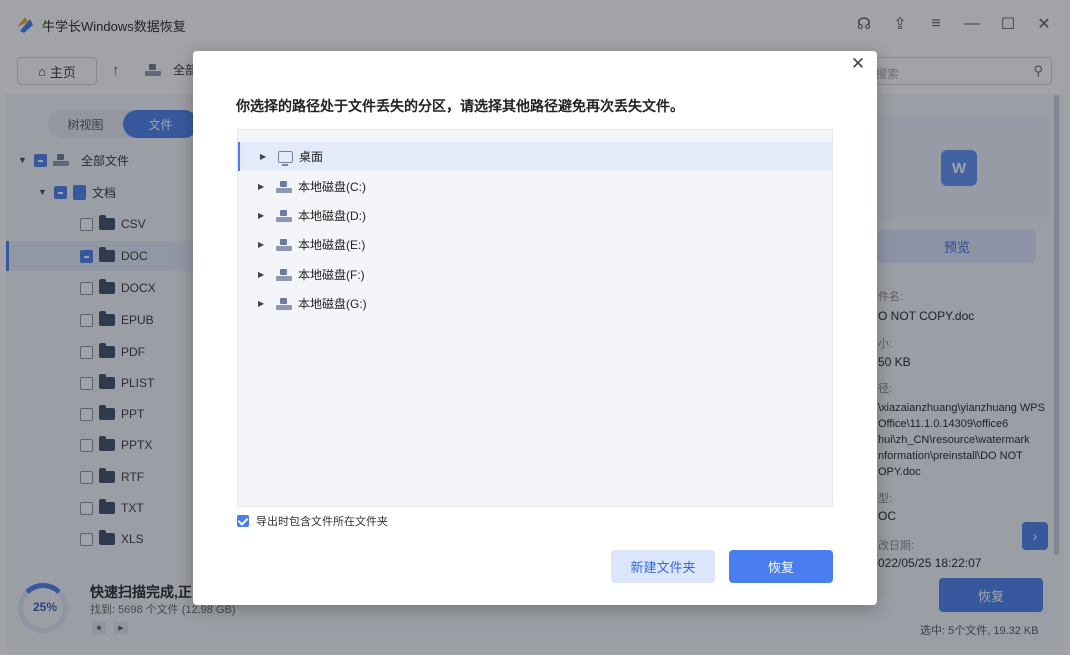 This screenshot has height=655, width=1070. Describe the element at coordinates (781, 566) in the screenshot. I see `dialog-recover-button: 恢复` at that location.